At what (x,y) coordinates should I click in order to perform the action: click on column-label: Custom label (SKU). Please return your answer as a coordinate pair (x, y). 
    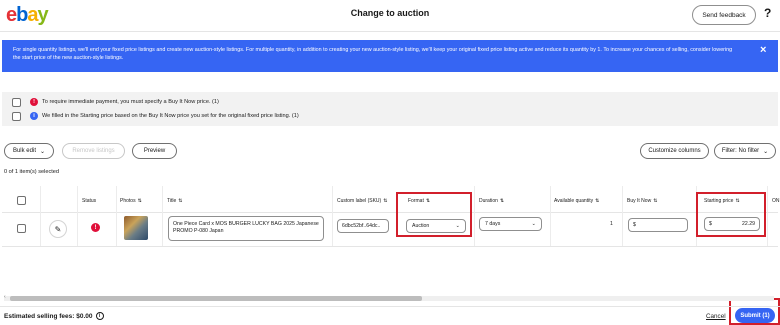
    Looking at the image, I should click on (359, 201).